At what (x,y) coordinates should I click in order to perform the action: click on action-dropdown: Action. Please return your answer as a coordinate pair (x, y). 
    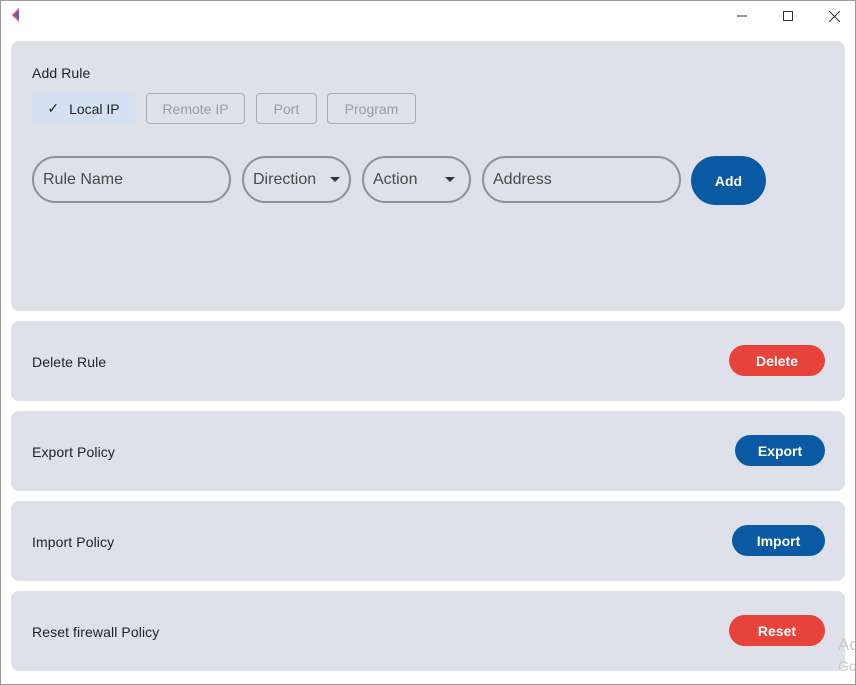
    Looking at the image, I should click on (416, 179).